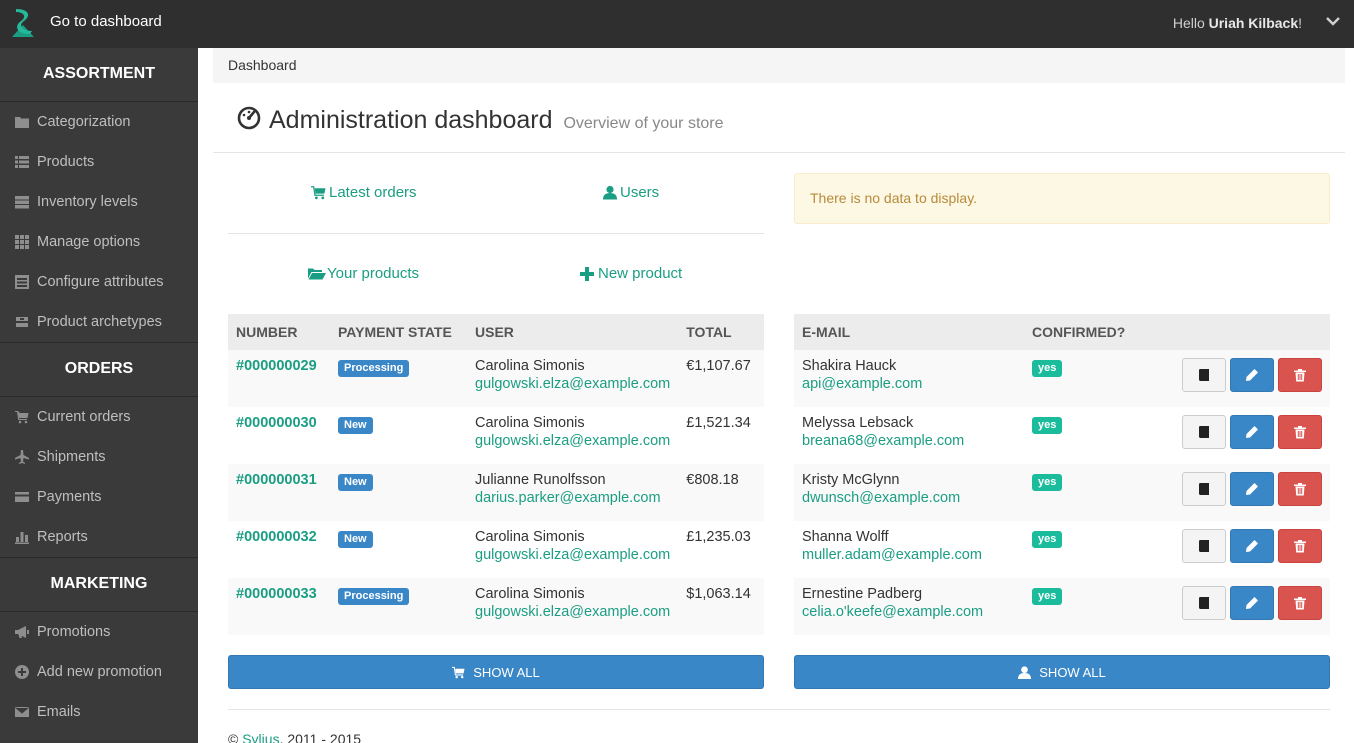  What do you see at coordinates (496, 672) in the screenshot?
I see `show-all-orders-button: SHOW ALL` at bounding box center [496, 672].